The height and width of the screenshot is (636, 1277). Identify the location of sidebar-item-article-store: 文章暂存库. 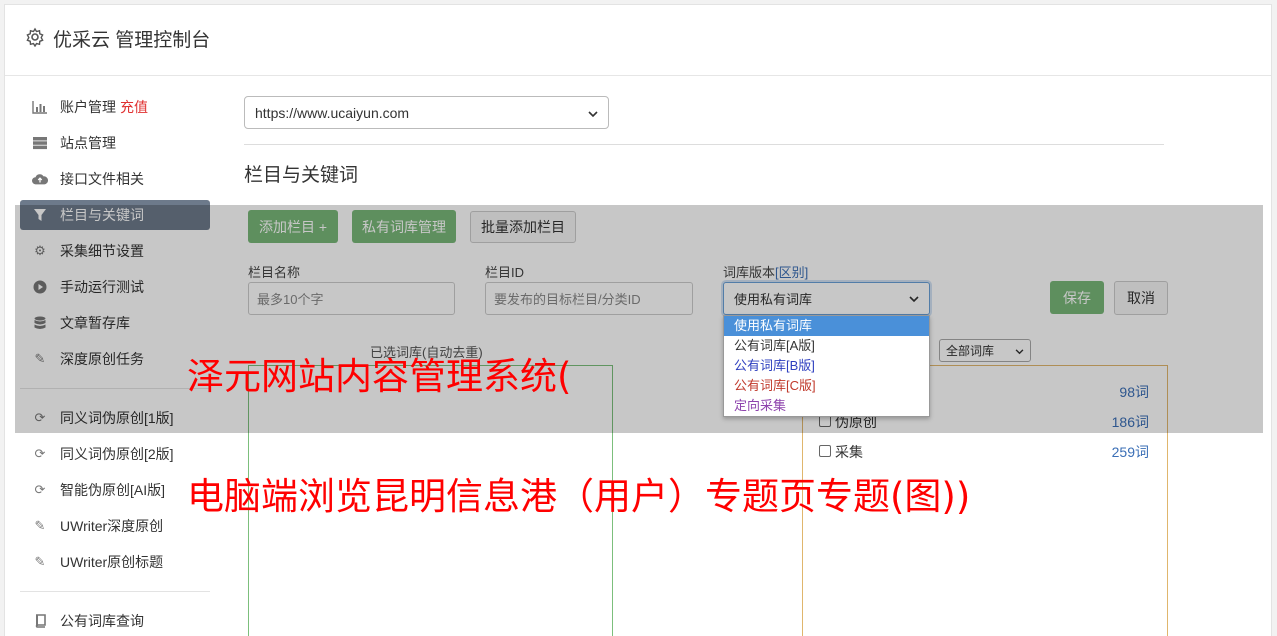
(115, 323).